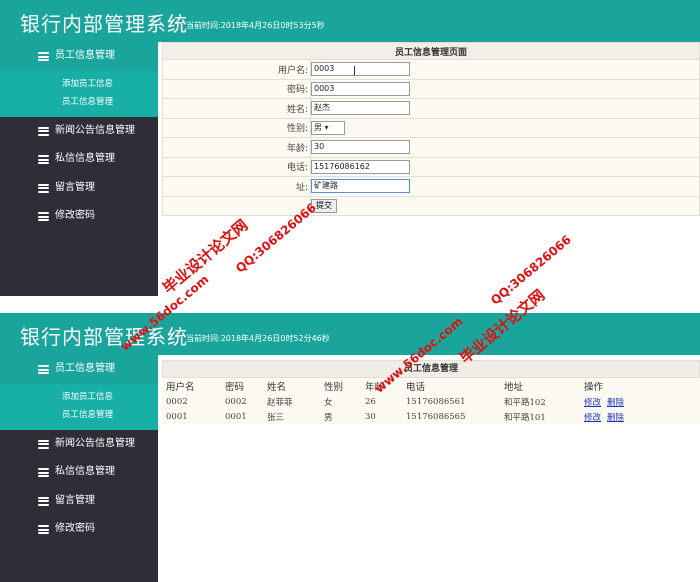 The image size is (700, 582). Describe the element at coordinates (370, 401) in the screenshot. I see `cell-age: 26` at that location.